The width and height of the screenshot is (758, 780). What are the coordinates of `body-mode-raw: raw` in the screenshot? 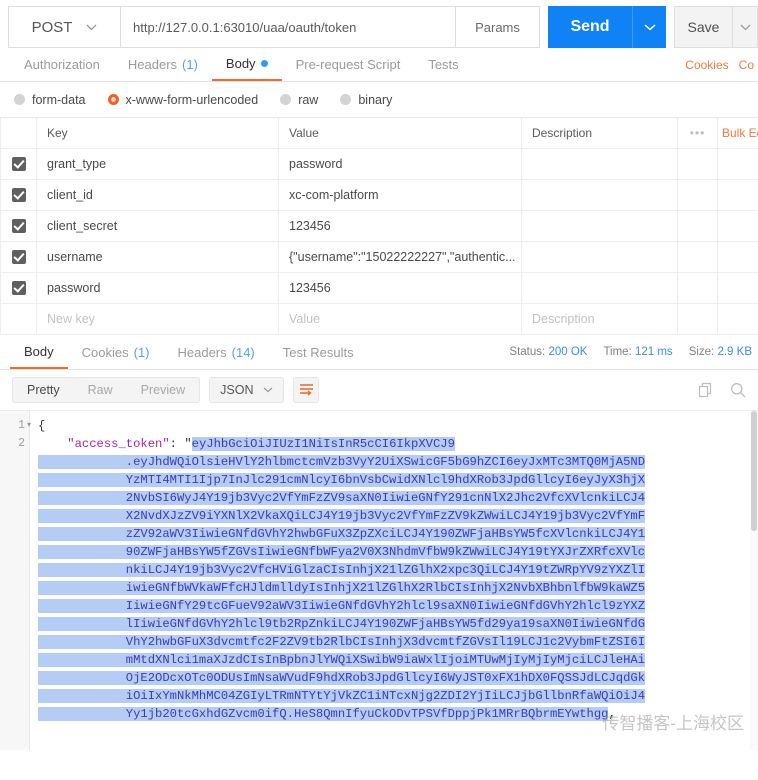 It's located at (299, 100).